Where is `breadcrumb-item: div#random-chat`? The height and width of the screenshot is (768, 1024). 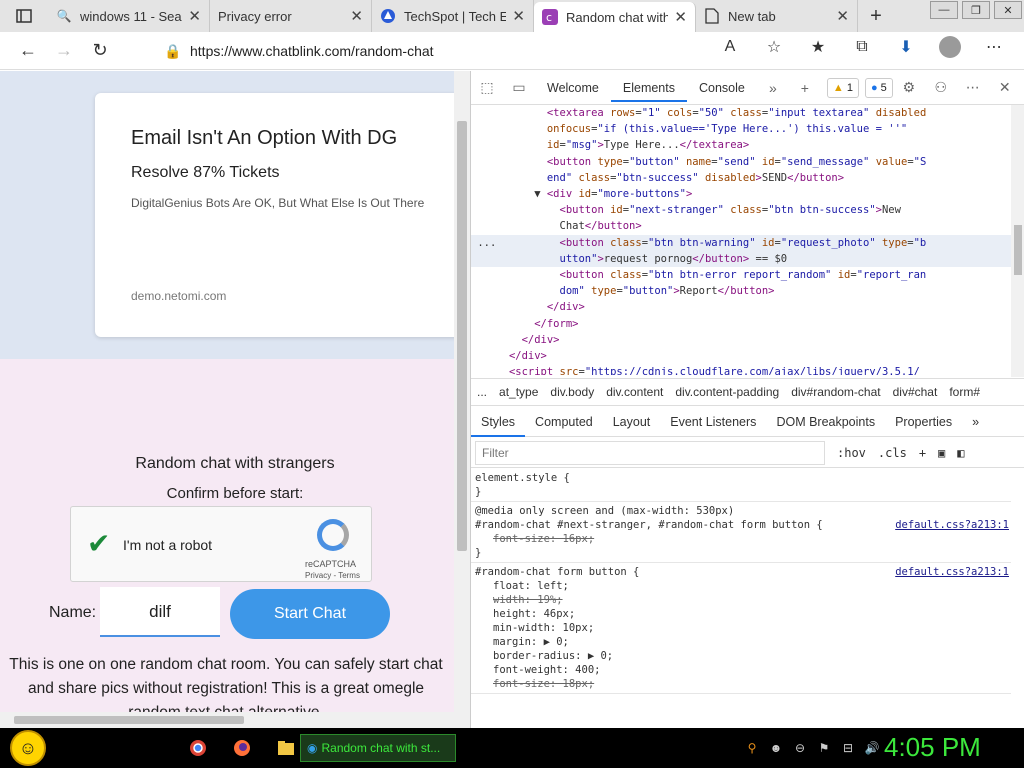 breadcrumb-item: div#random-chat is located at coordinates (835, 392).